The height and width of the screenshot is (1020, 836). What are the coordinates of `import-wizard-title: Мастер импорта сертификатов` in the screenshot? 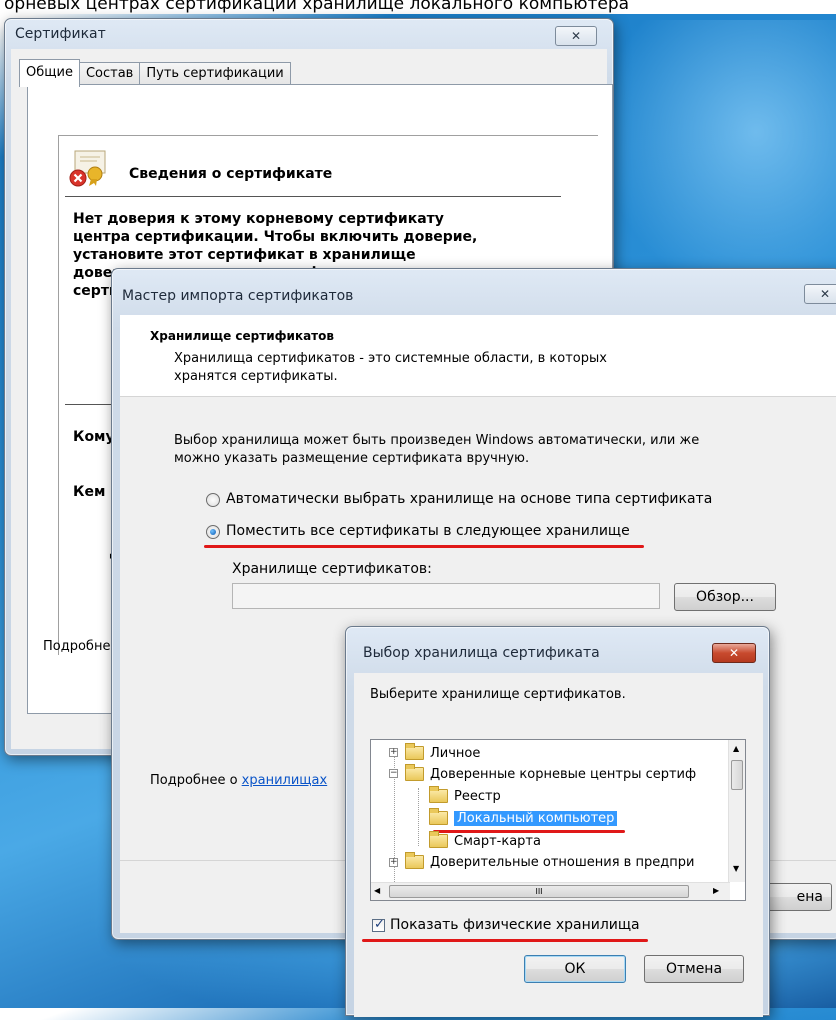 It's located at (238, 296).